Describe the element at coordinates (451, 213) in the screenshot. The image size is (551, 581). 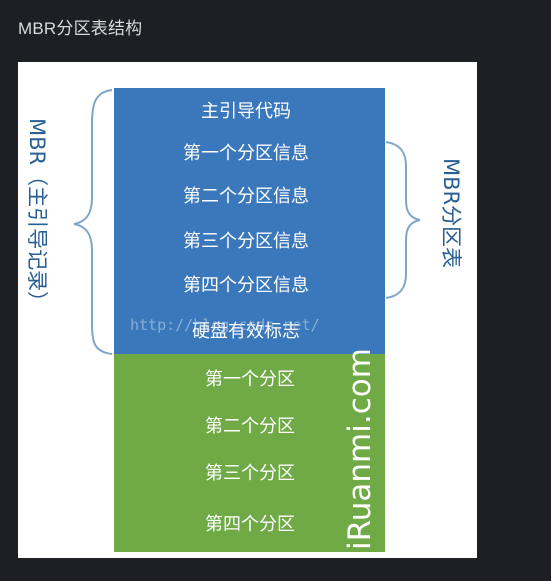
I see `right-brace-label: MBR分区表` at that location.